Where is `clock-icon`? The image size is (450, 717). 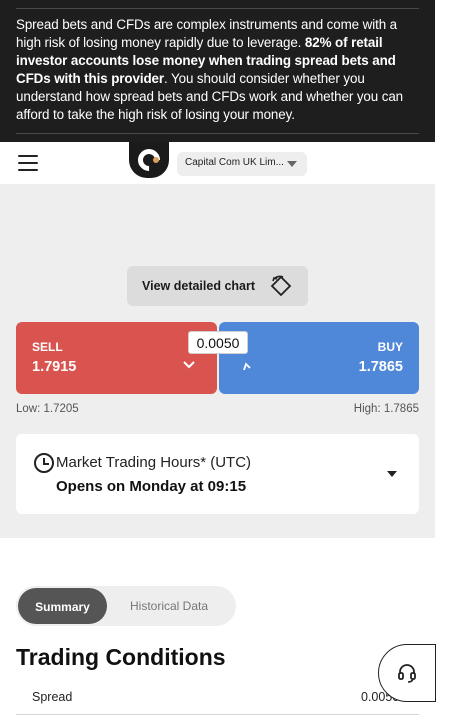 clock-icon is located at coordinates (44, 463).